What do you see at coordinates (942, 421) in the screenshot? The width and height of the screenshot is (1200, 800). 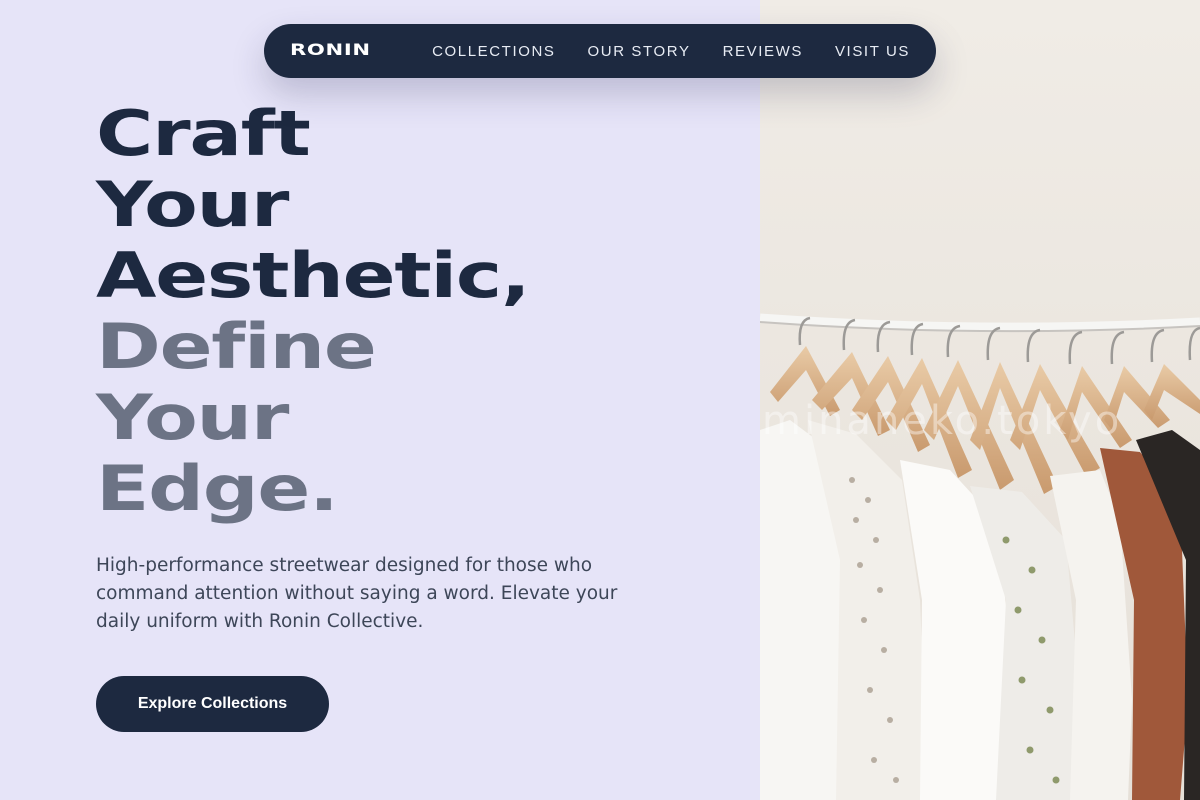 I see `image-watermark: minaneko.tokyo` at bounding box center [942, 421].